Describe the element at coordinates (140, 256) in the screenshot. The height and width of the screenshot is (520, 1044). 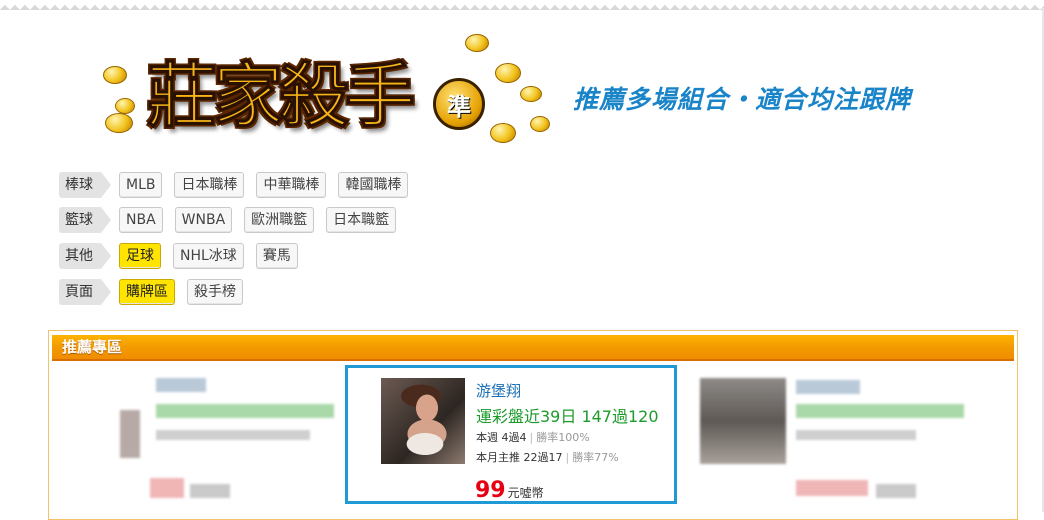
I see `chip-soccer: 足球` at that location.